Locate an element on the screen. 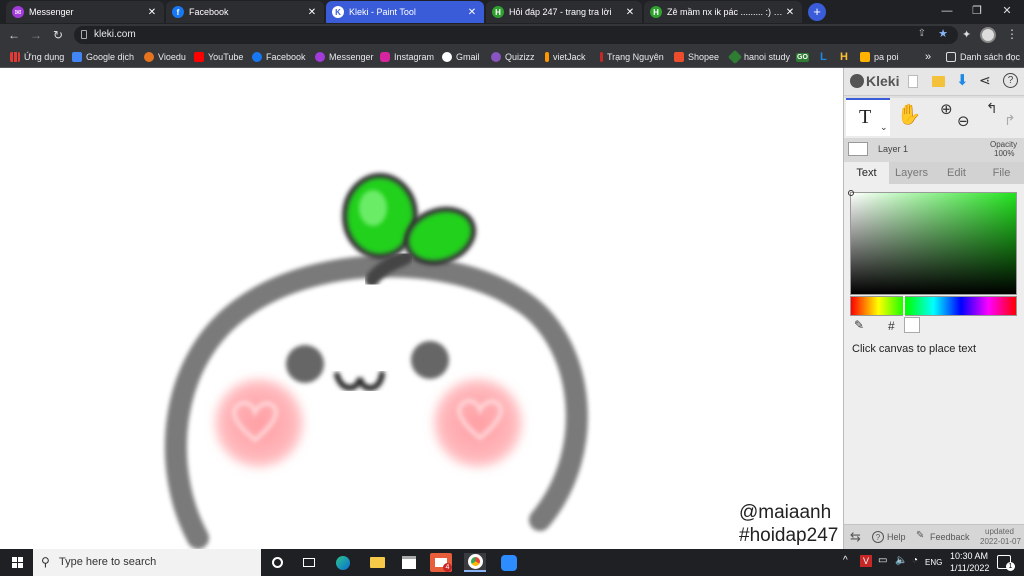 This screenshot has height=576, width=1024. network-icon: ▭ is located at coordinates (882, 560).